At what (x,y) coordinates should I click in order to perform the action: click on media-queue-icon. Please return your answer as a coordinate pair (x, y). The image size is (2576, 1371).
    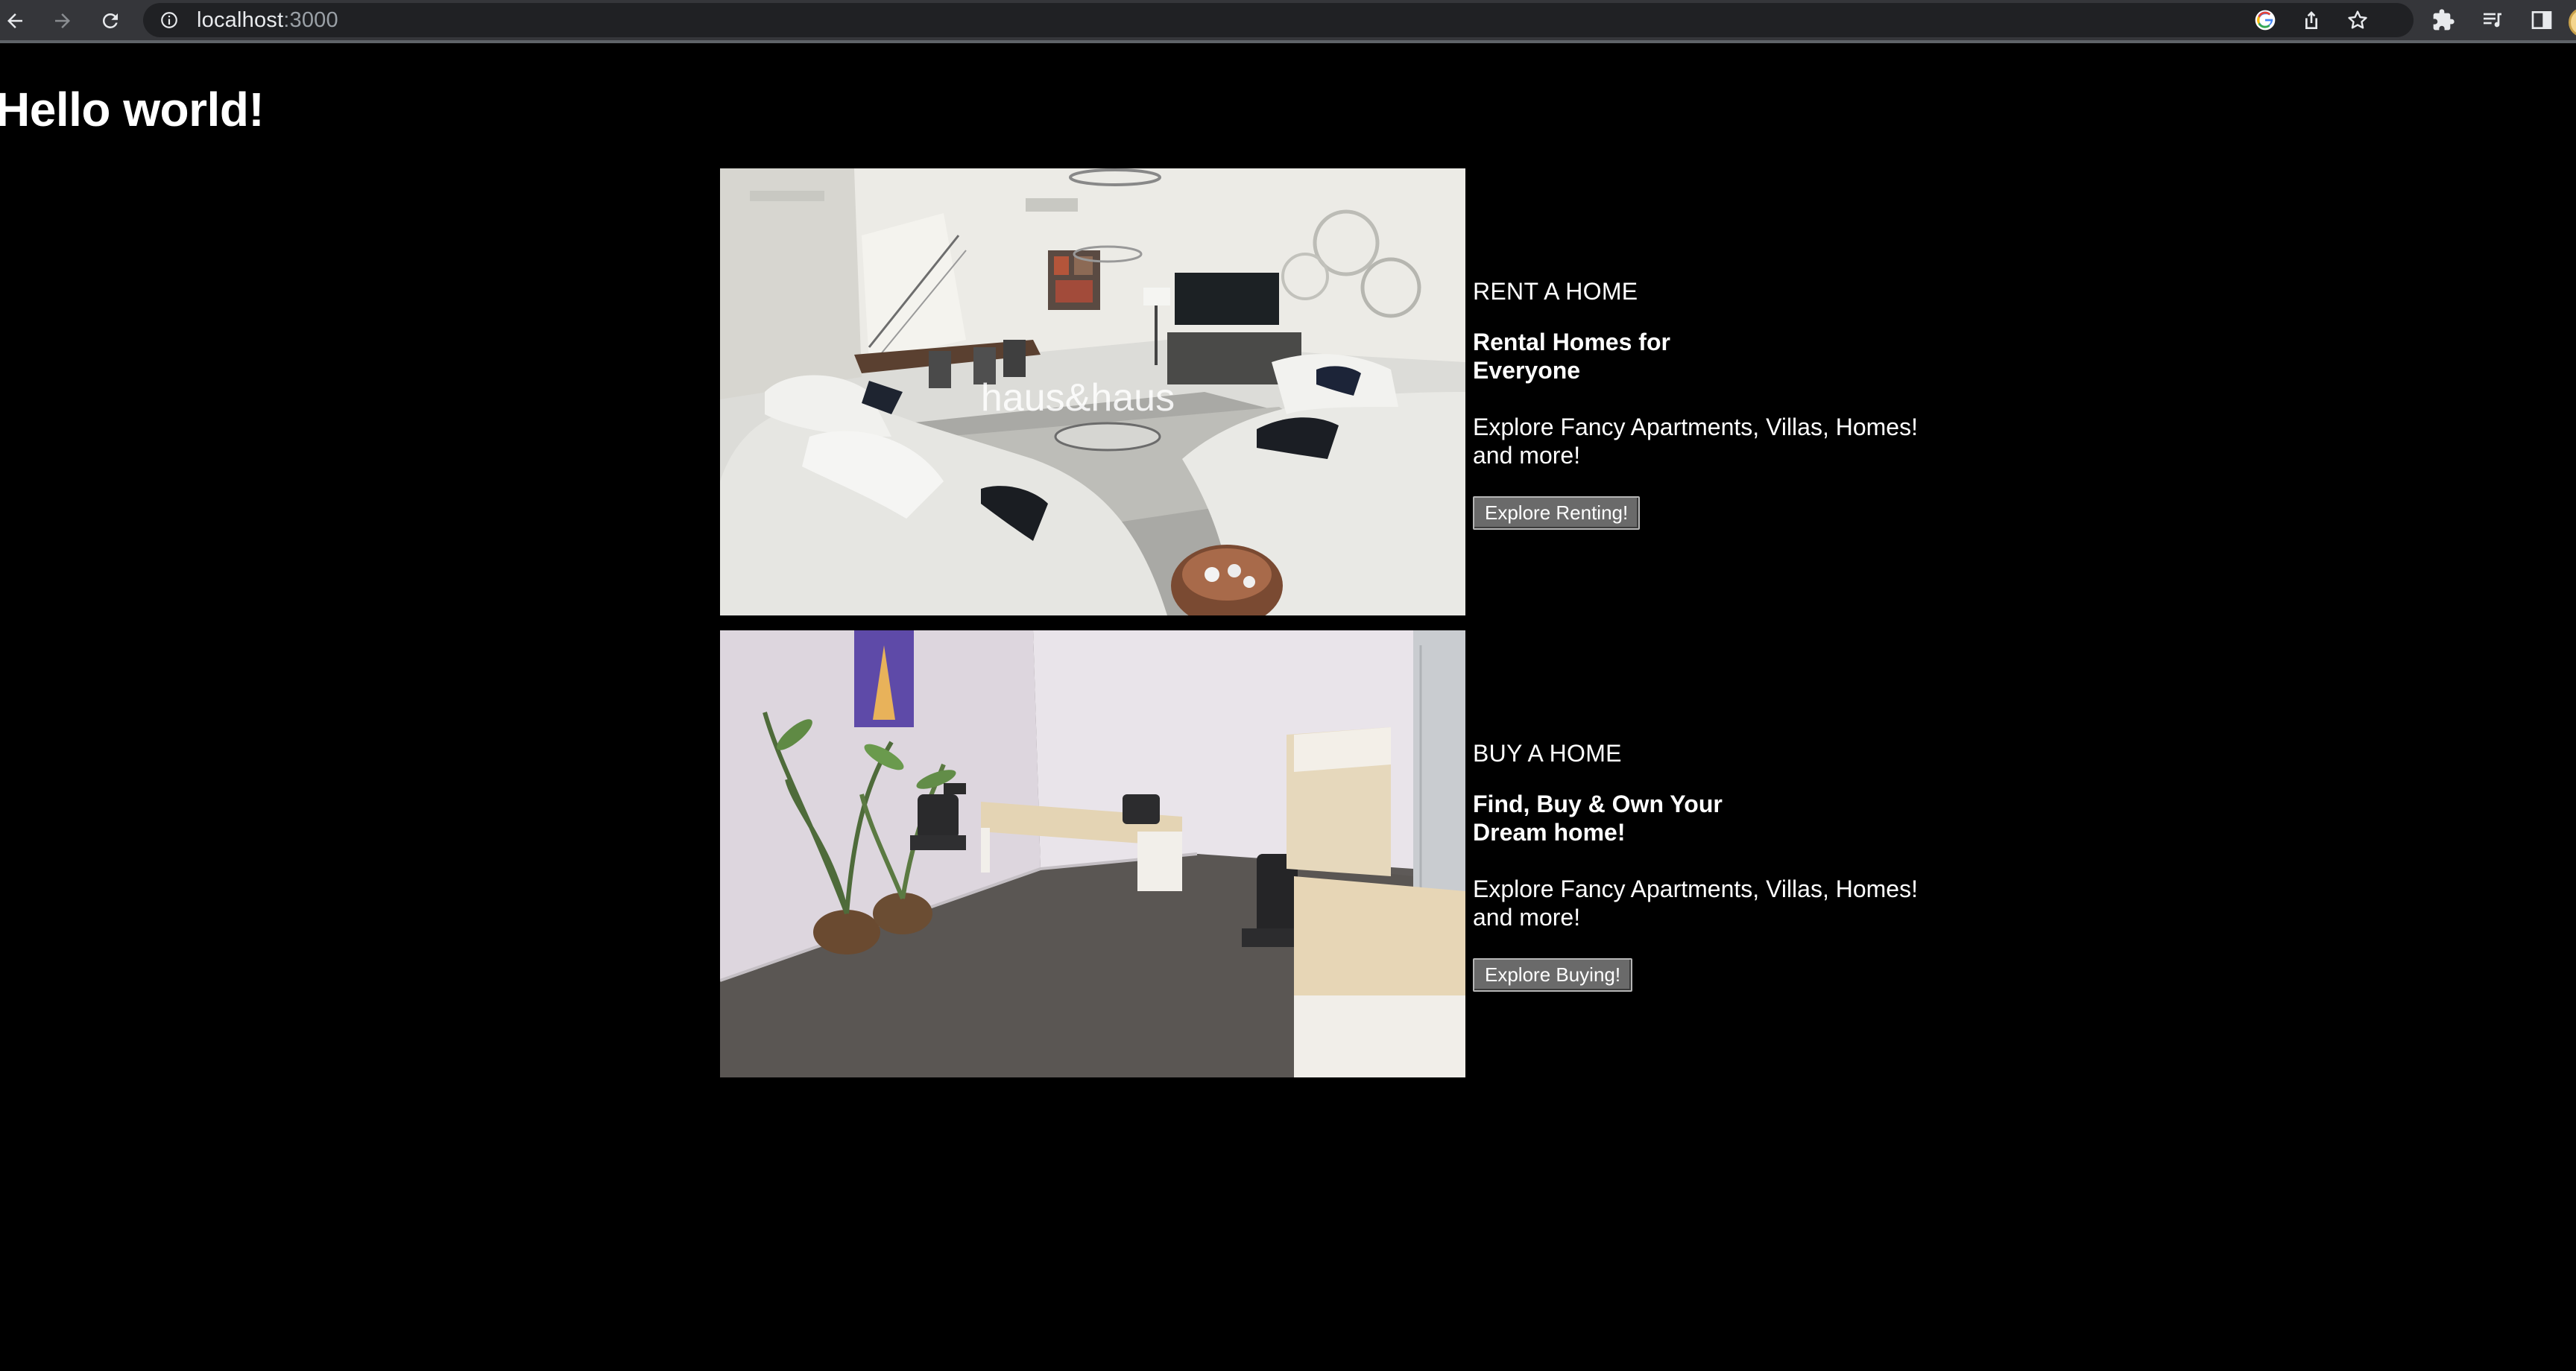
    Looking at the image, I should click on (2492, 20).